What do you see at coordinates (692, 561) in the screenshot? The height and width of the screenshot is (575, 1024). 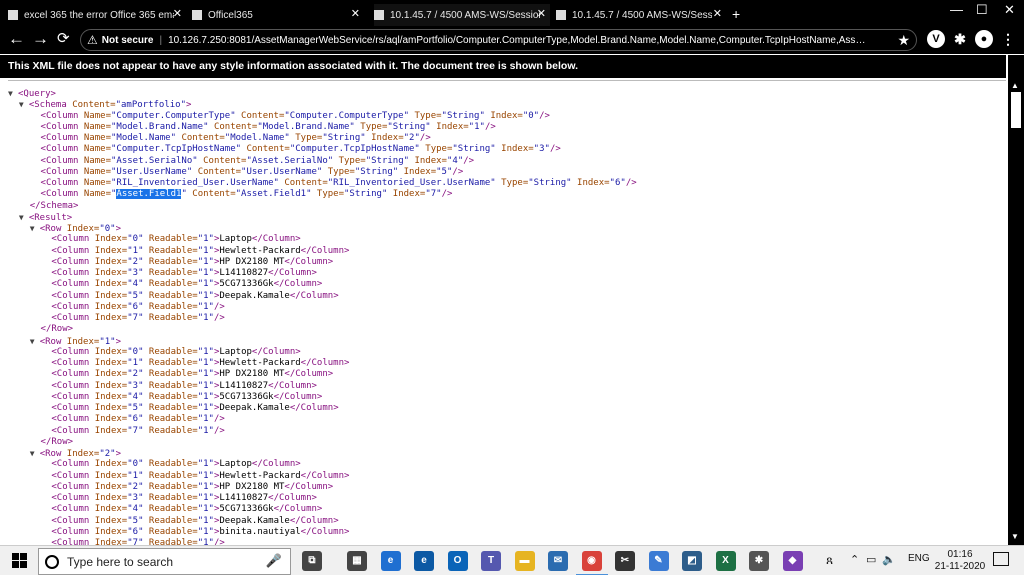 I see `taskbar-sql-tool-icon: ◩` at bounding box center [692, 561].